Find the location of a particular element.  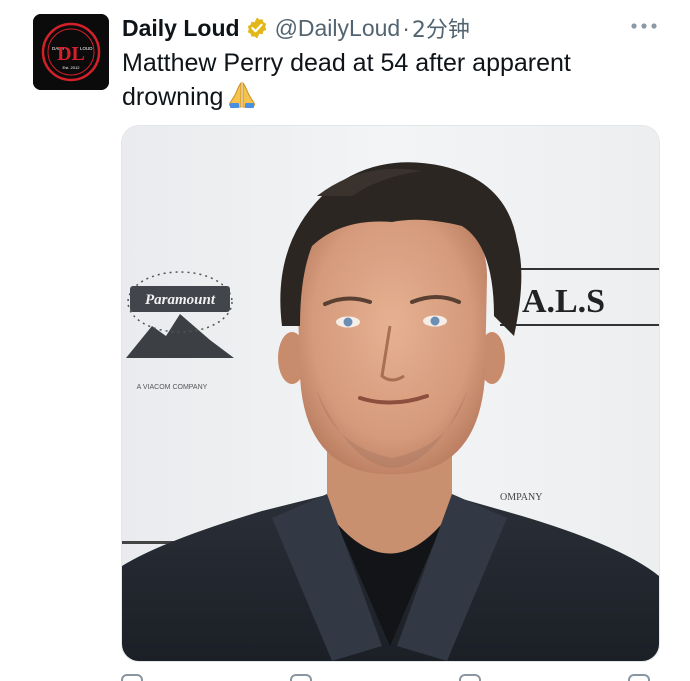

author-avatar: DAILY LOUD DL Est. 2012 is located at coordinates (71, 52).